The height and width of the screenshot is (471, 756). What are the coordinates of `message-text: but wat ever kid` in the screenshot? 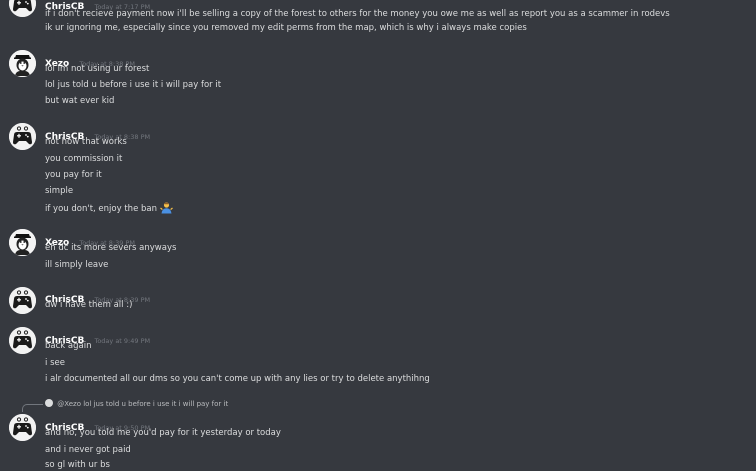 It's located at (80, 101).